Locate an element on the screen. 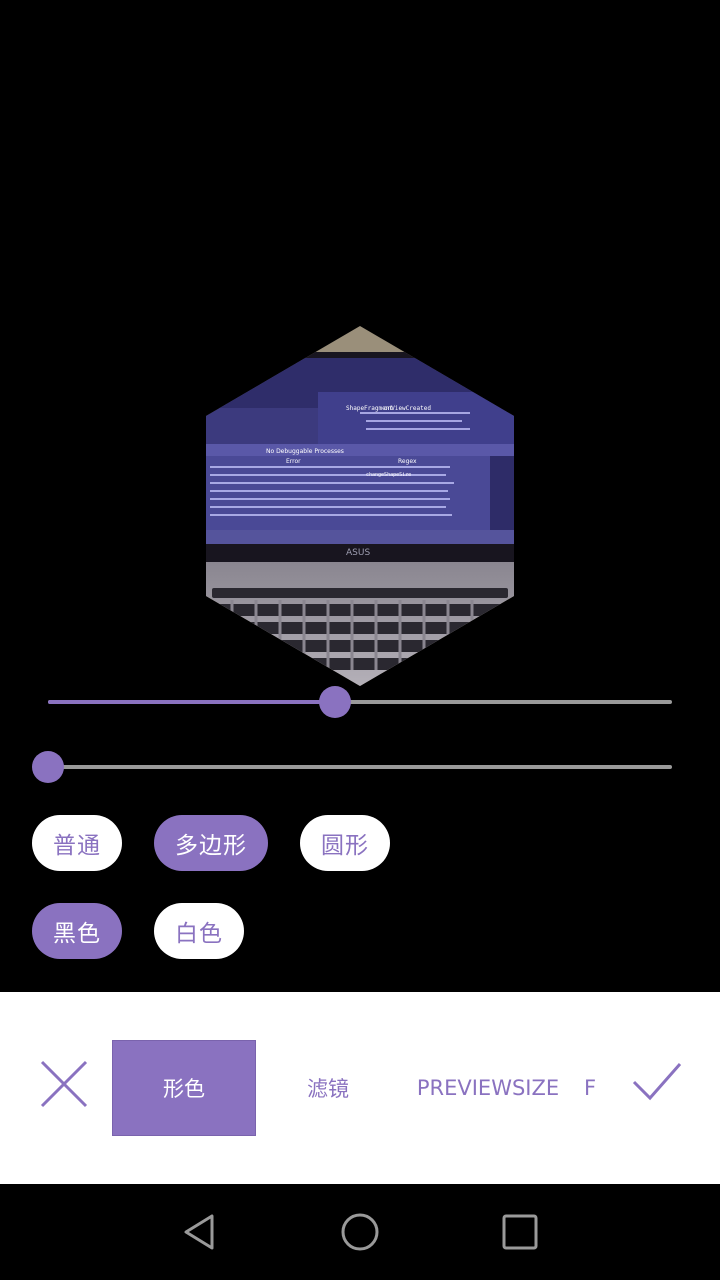 The height and width of the screenshot is (1280, 720). circle-home-icon is located at coordinates (360, 1232).